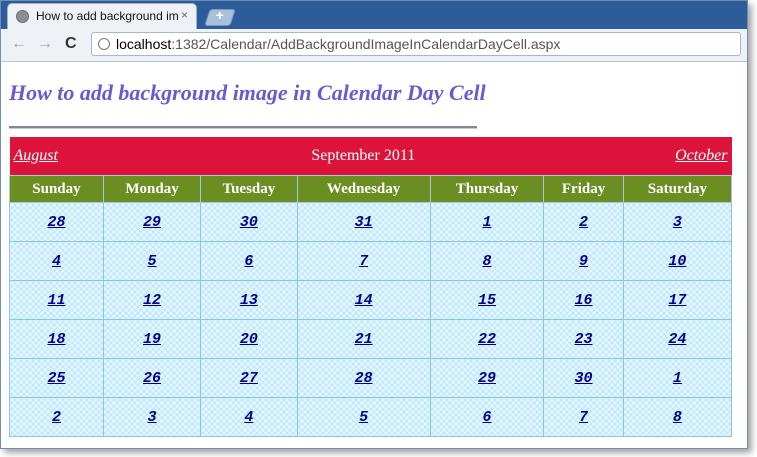 This screenshot has width=757, height=457. I want to click on divider, so click(243, 127).